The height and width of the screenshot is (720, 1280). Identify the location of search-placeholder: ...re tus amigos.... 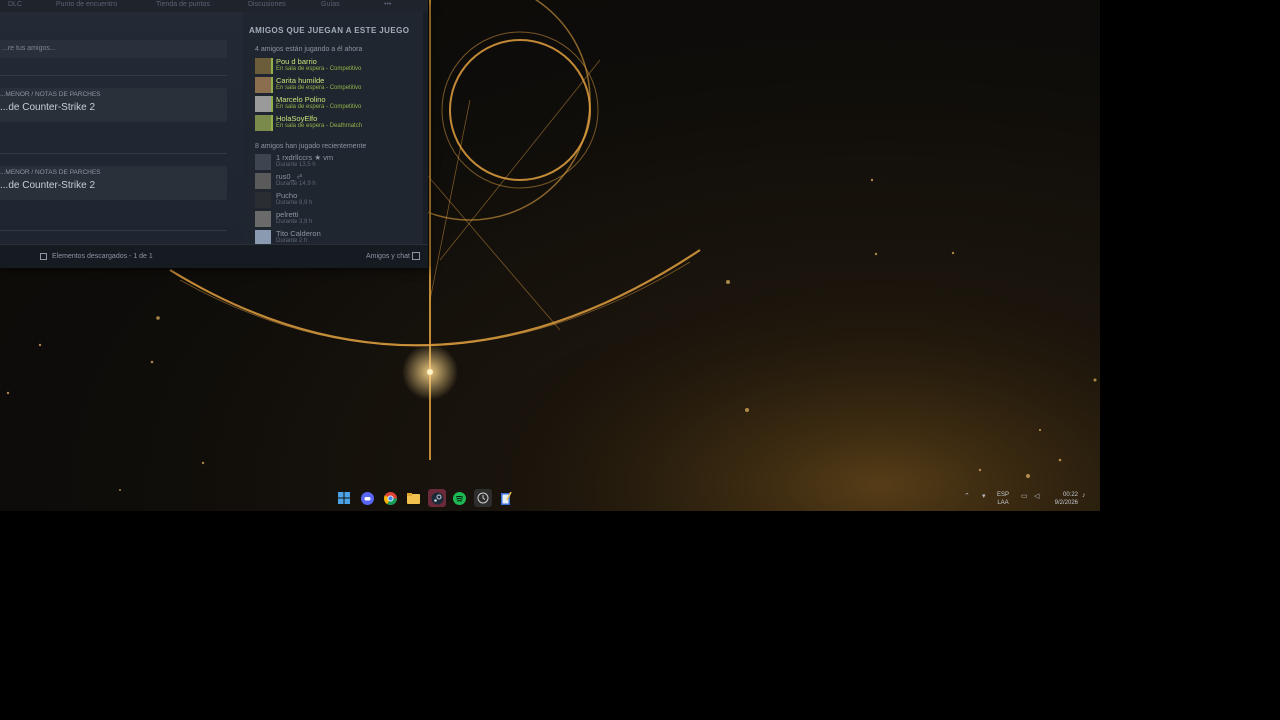
(29, 48).